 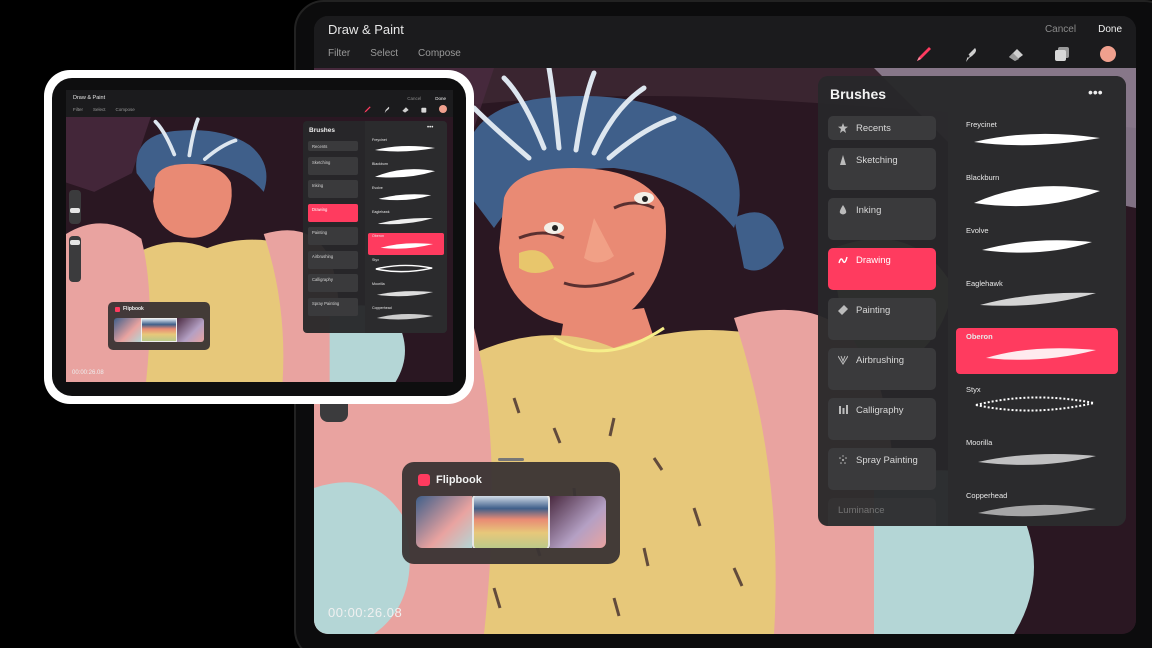 What do you see at coordinates (882, 469) in the screenshot?
I see `category-spray-painting: Spray Painting` at bounding box center [882, 469].